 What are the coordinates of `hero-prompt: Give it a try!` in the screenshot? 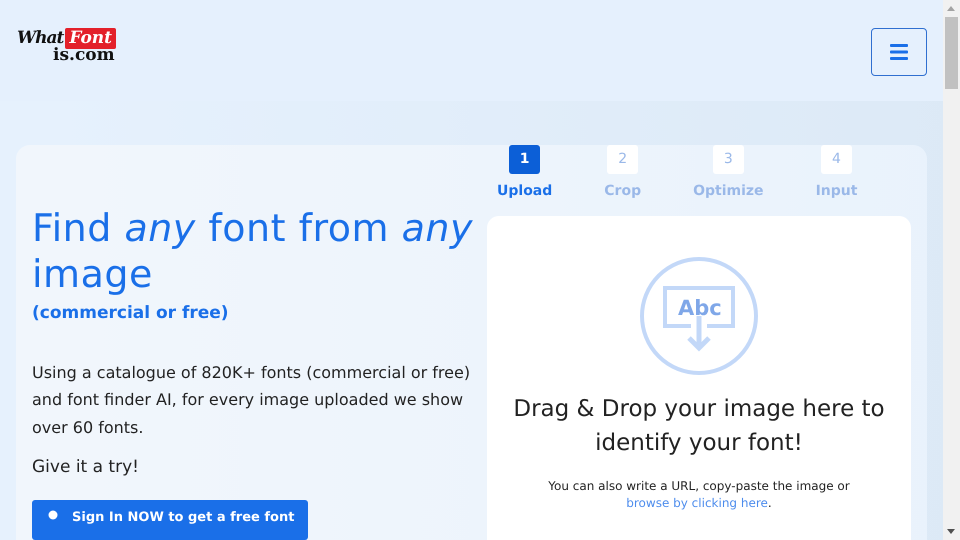 It's located at (86, 467).